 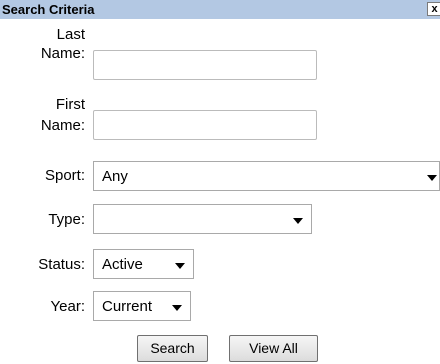 What do you see at coordinates (48, 9) in the screenshot?
I see `panel-title: Search Criteria` at bounding box center [48, 9].